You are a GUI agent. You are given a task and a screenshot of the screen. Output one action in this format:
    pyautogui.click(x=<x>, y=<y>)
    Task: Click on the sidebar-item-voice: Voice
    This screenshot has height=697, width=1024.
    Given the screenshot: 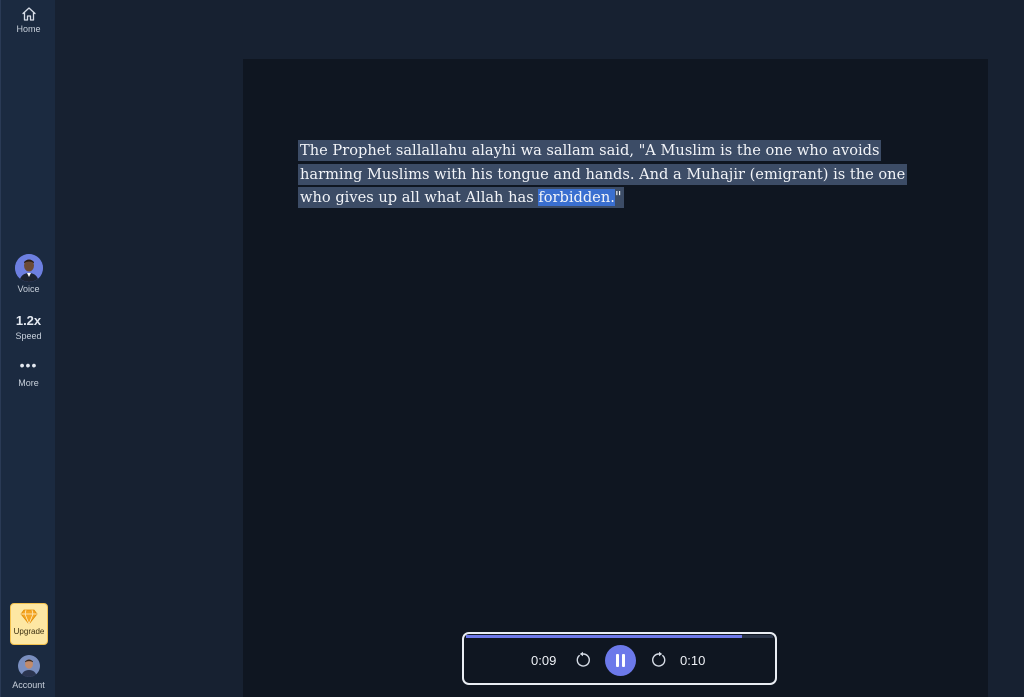 What is the action you would take?
    pyautogui.click(x=28, y=274)
    